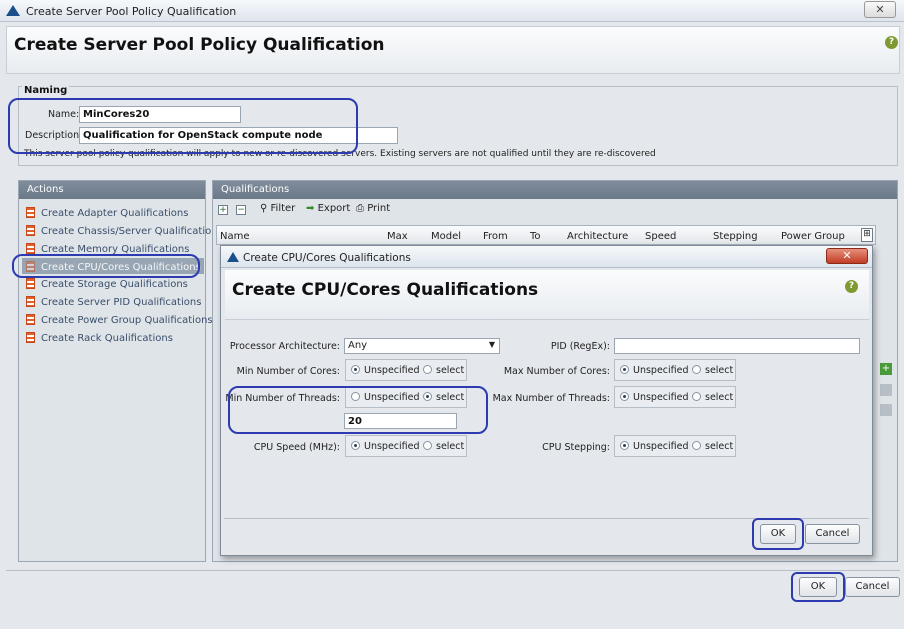 The image size is (904, 629). Describe the element at coordinates (360, 208) in the screenshot. I see `print-icon: ⎙` at that location.